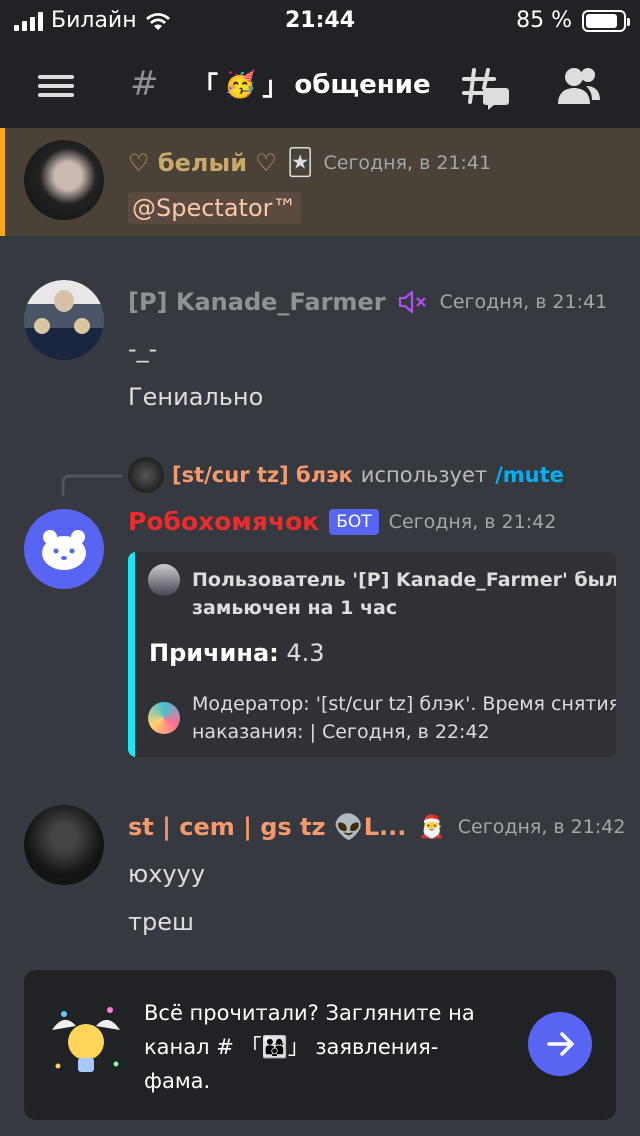 The height and width of the screenshot is (1136, 640). I want to click on reply-action: использует, so click(424, 475).